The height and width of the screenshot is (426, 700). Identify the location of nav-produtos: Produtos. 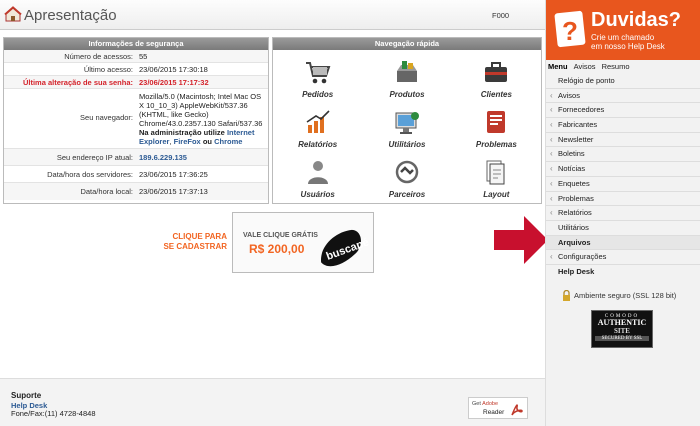
(406, 78).